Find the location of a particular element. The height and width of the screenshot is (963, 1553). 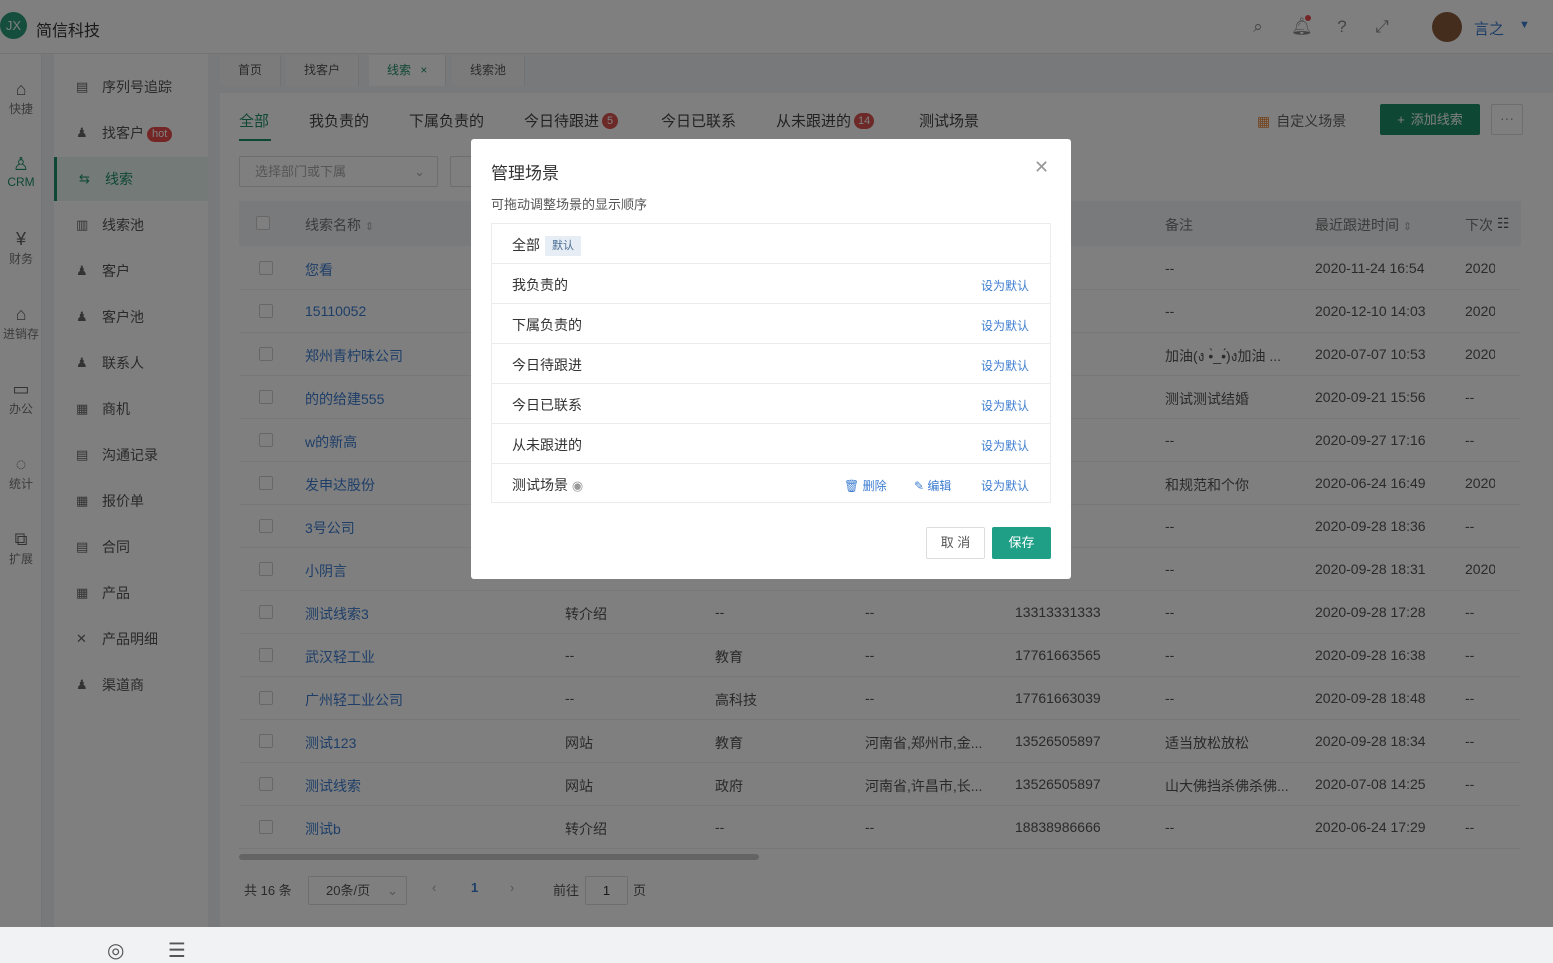

dialog-title: 管理场景 is located at coordinates (525, 173).